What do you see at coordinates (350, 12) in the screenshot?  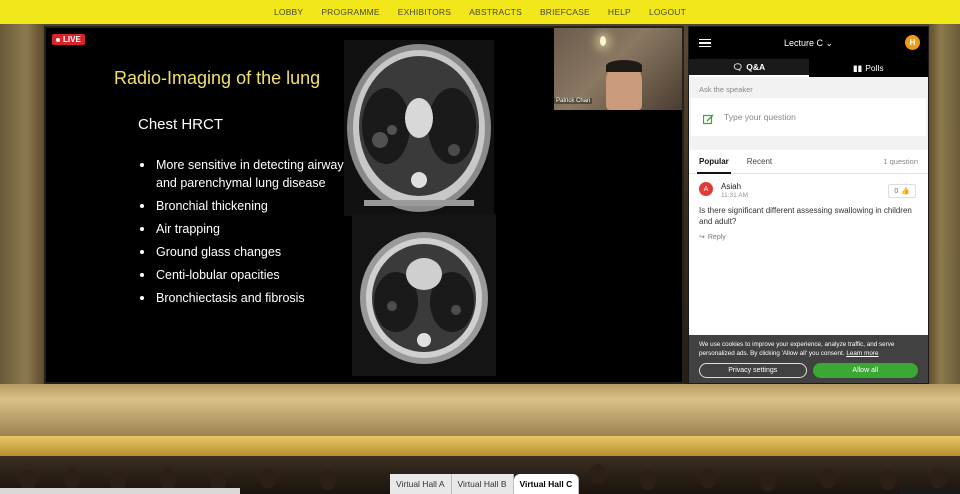 I see `nav-programme: PROGRAMME` at bounding box center [350, 12].